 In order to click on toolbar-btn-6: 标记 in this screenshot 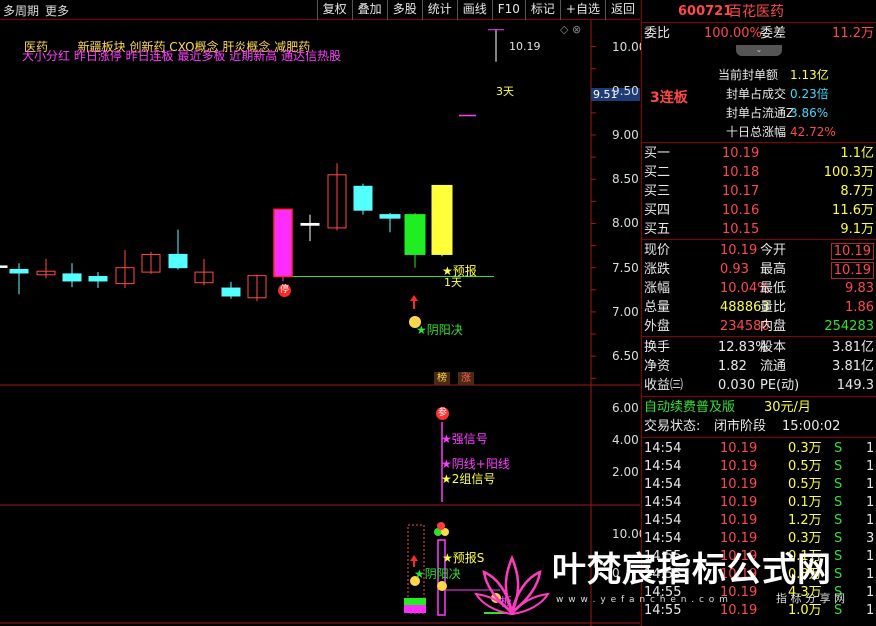, I will do `click(542, 10)`.